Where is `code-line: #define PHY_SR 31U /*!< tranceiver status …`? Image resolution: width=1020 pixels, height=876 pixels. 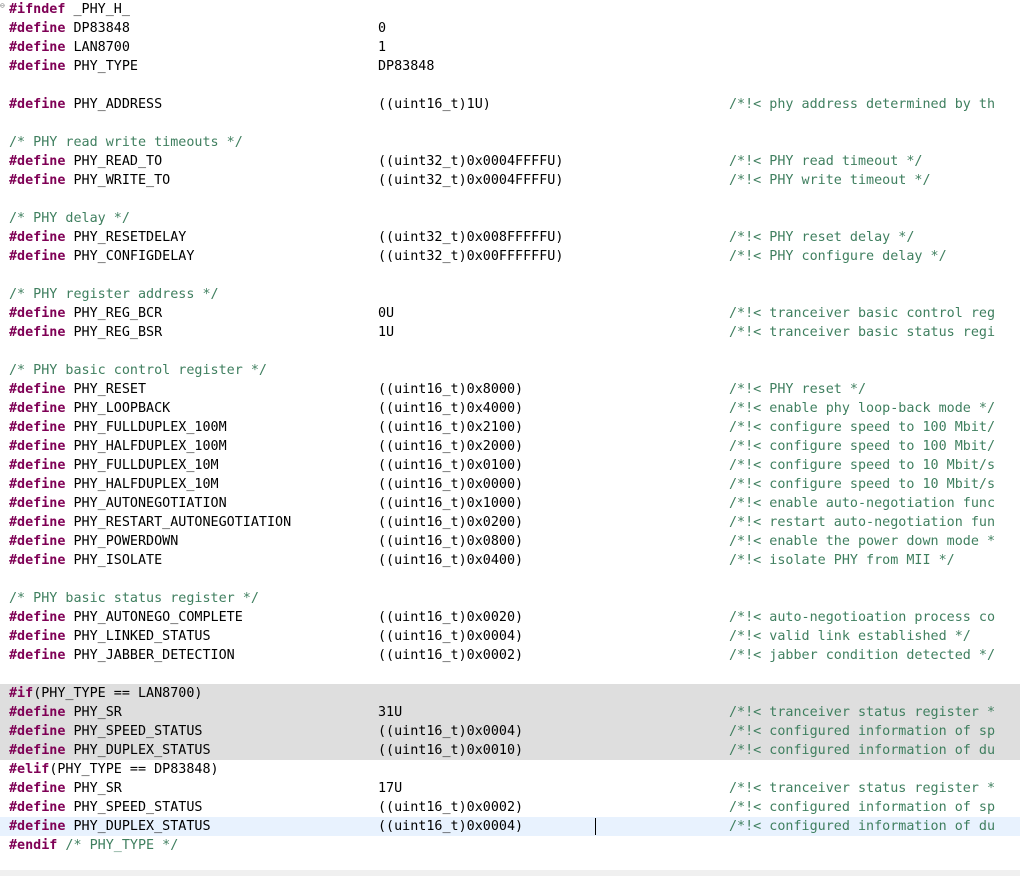
code-line: #define PHY_SR 31U /*!< tranceiver status … is located at coordinates (510, 712).